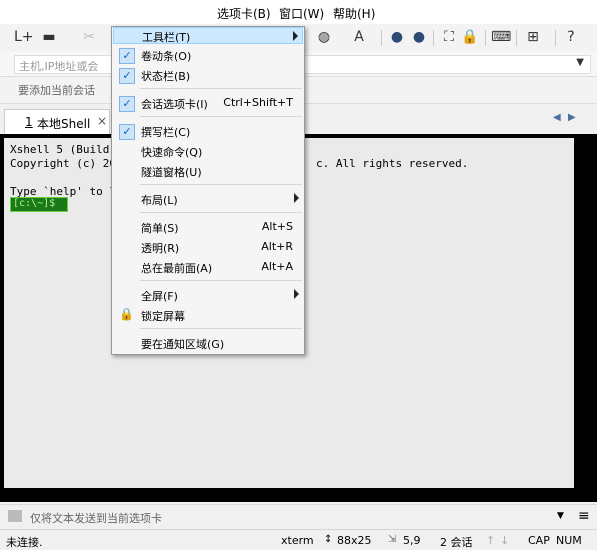 Image resolution: width=597 pixels, height=550 pixels. Describe the element at coordinates (244, 13) in the screenshot. I see `menu-tabs: 选项卡(B)` at that location.